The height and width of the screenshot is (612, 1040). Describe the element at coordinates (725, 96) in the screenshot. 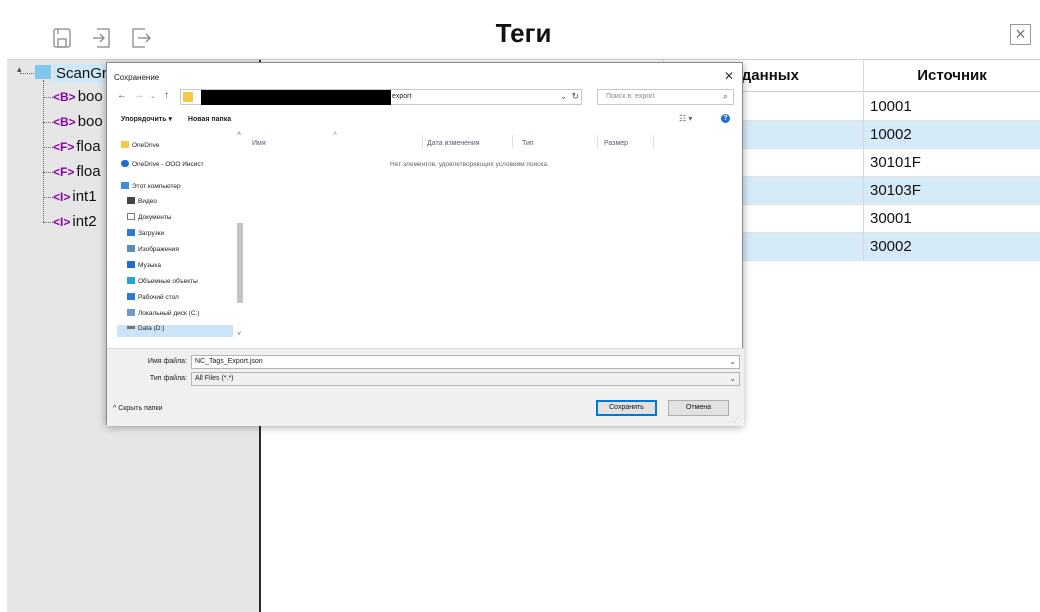

I see `search-icon: ⌕` at that location.